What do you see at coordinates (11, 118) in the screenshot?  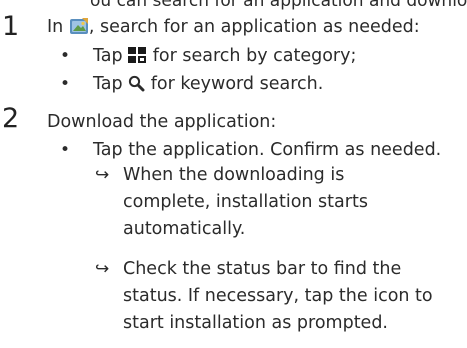 I see `step-number: 2` at bounding box center [11, 118].